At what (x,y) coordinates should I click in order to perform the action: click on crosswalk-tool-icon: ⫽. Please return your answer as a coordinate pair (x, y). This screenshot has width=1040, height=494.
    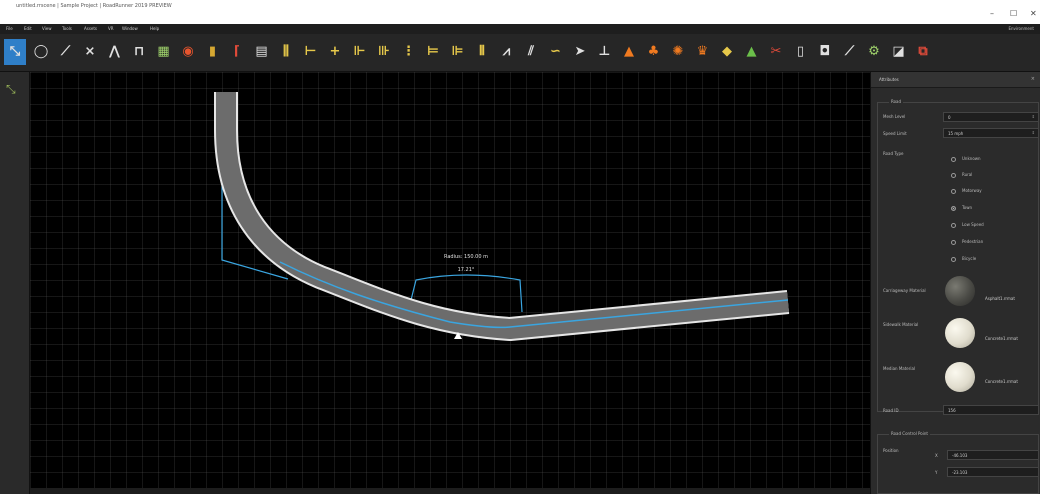
    Looking at the image, I should click on (531, 52).